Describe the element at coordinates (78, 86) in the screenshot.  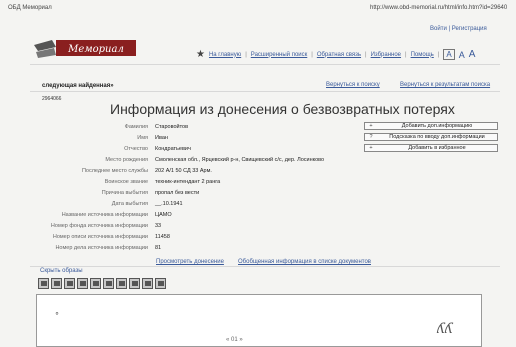
I see `next-found-link: следующая найденная»` at that location.